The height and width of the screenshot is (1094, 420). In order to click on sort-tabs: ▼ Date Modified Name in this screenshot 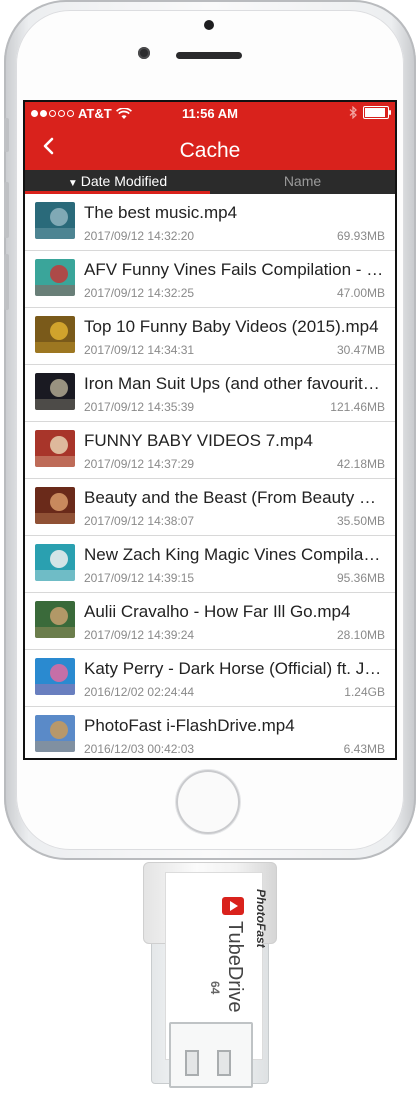, I will do `click(210, 182)`.